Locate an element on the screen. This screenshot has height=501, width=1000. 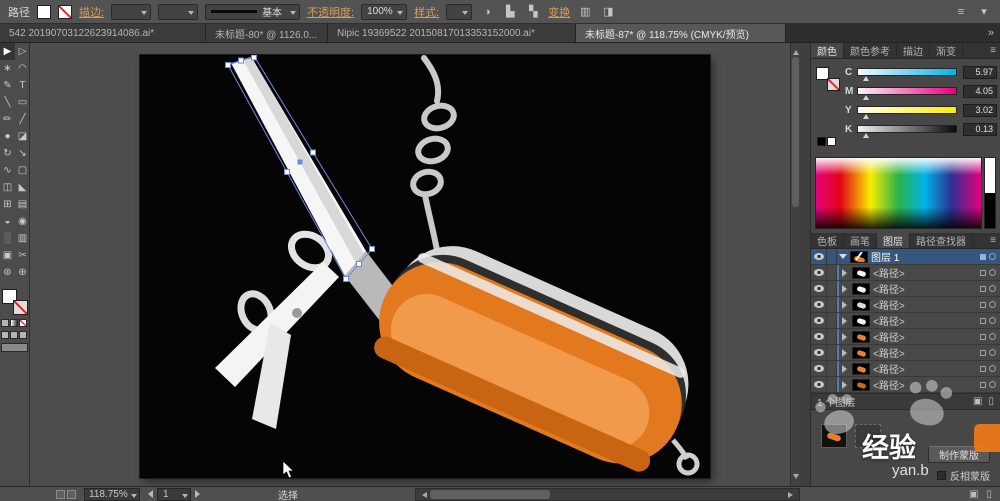
draw-inside-button is located at coordinates (23, 335).